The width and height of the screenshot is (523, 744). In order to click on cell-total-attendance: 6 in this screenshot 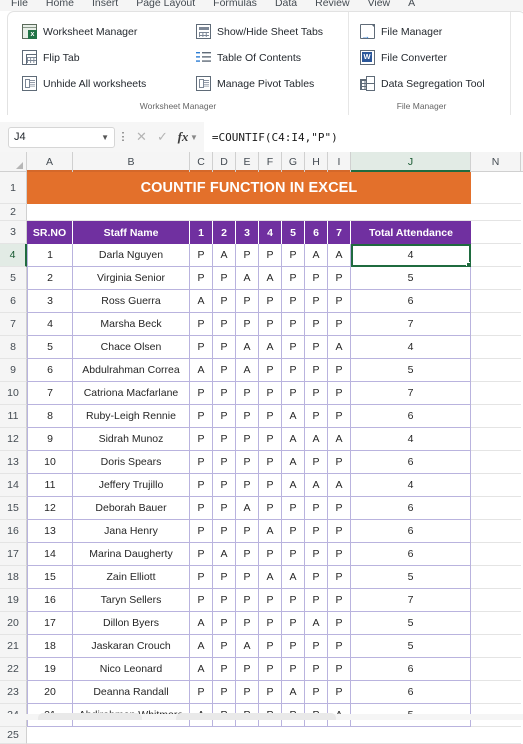, I will do `click(411, 554)`.